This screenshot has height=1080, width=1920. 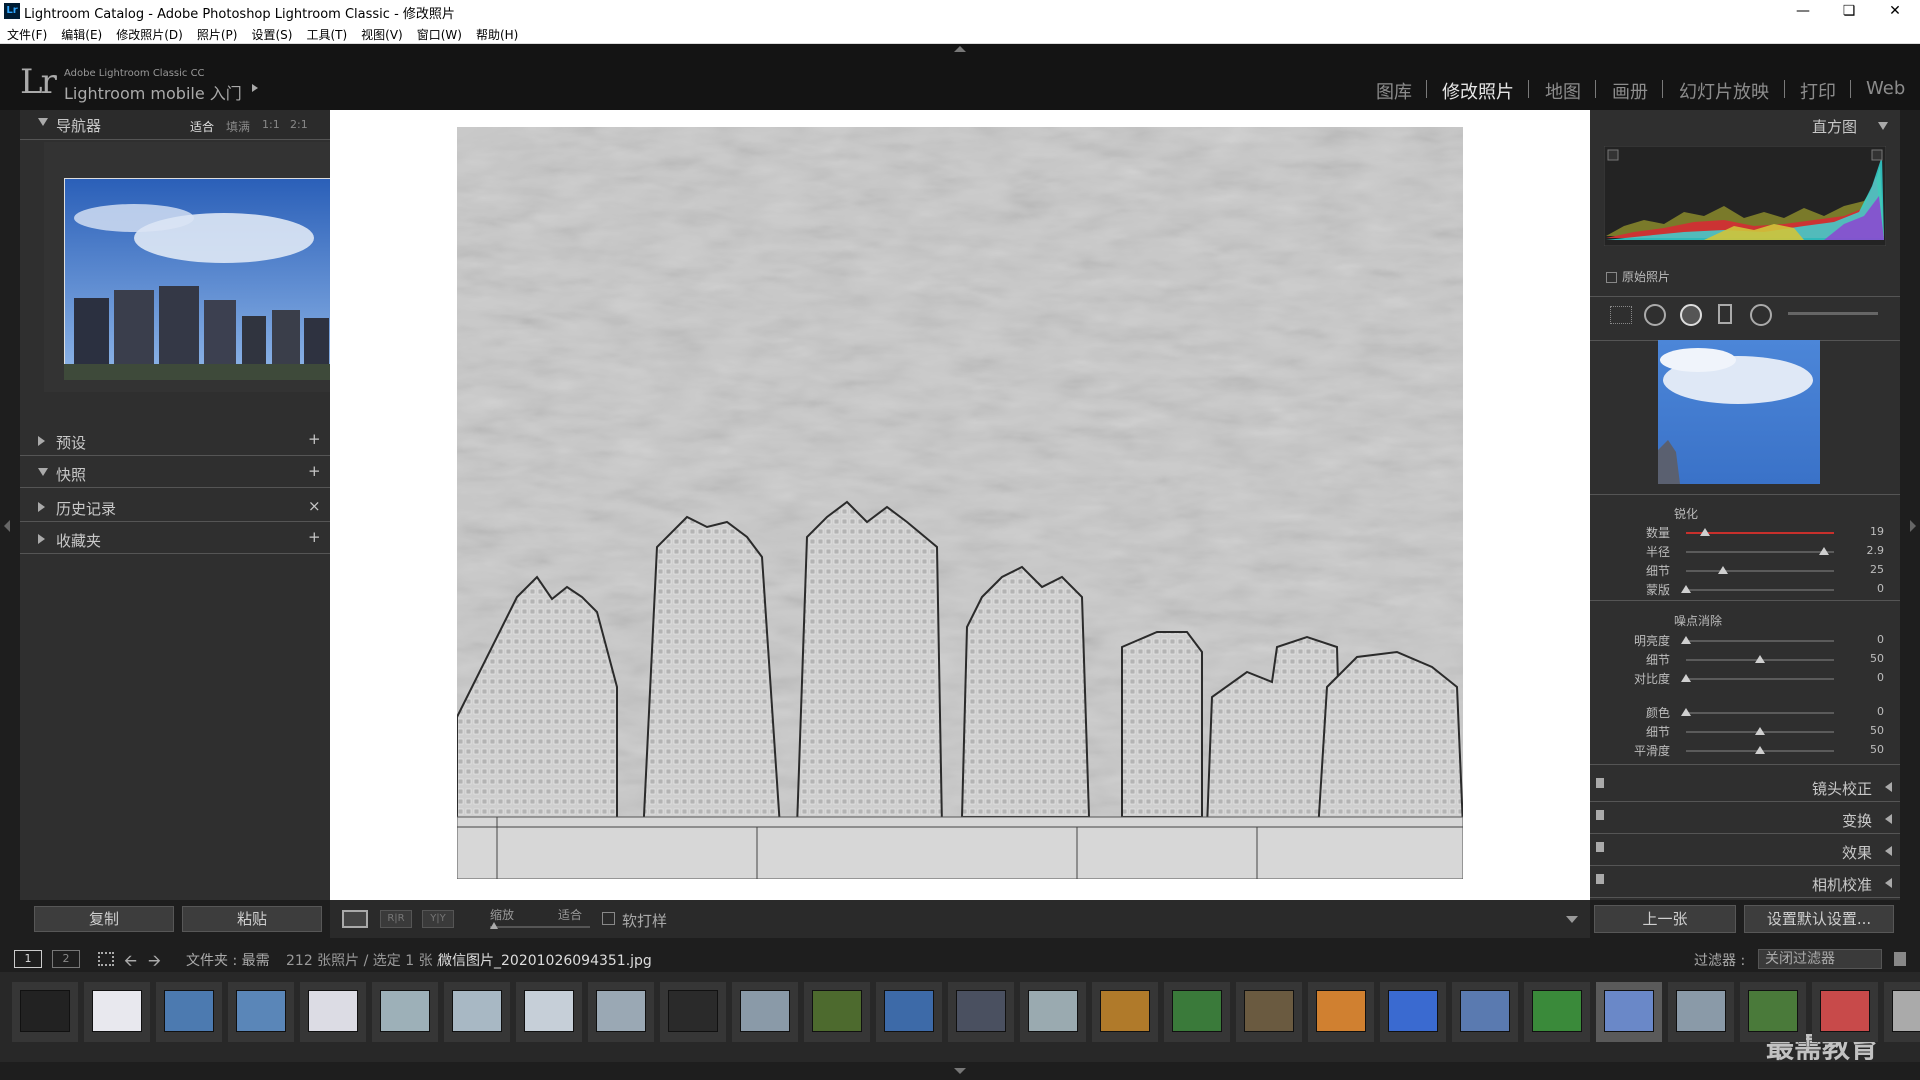 I want to click on sharpen-slider-2-thumb, so click(x=1723, y=570).